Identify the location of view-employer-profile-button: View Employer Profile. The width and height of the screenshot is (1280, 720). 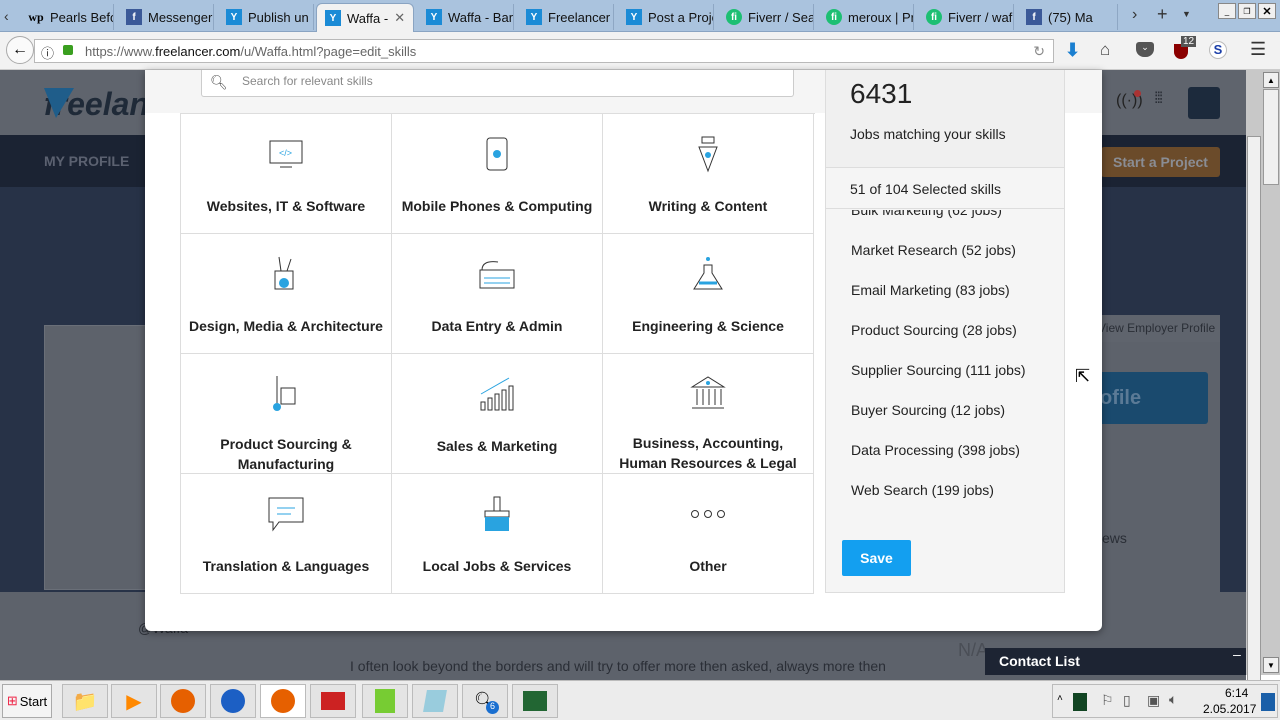
(1155, 328).